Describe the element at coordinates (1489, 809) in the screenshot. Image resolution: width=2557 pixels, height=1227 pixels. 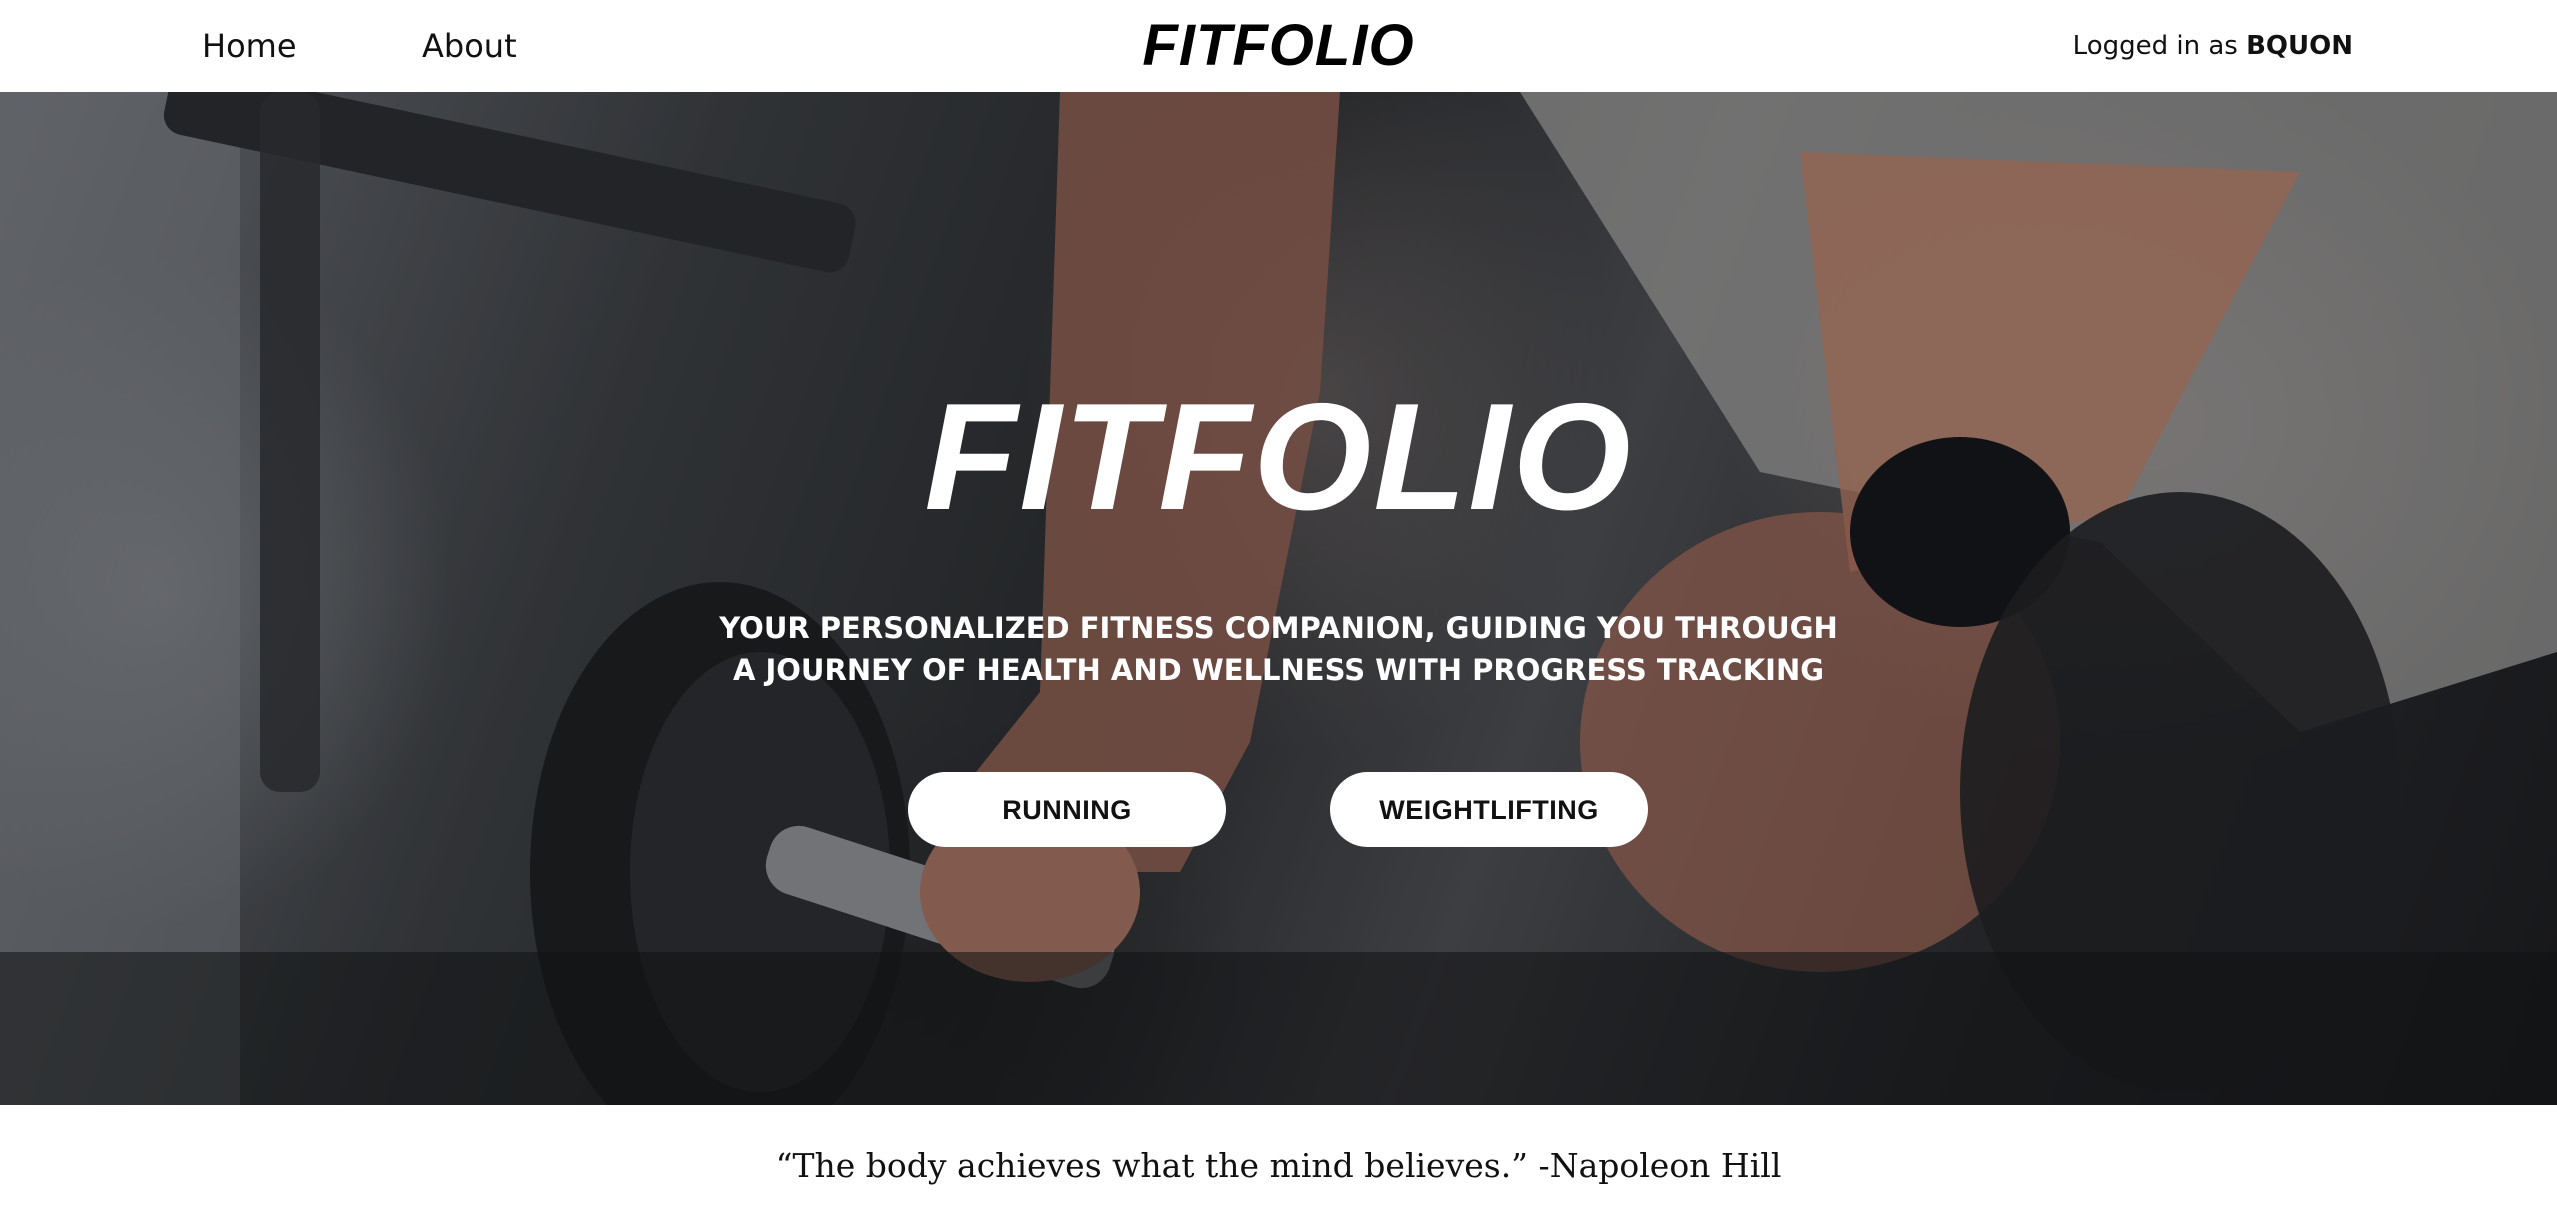
I see `weightlifting-button: WEIGHTLIFTING` at that location.